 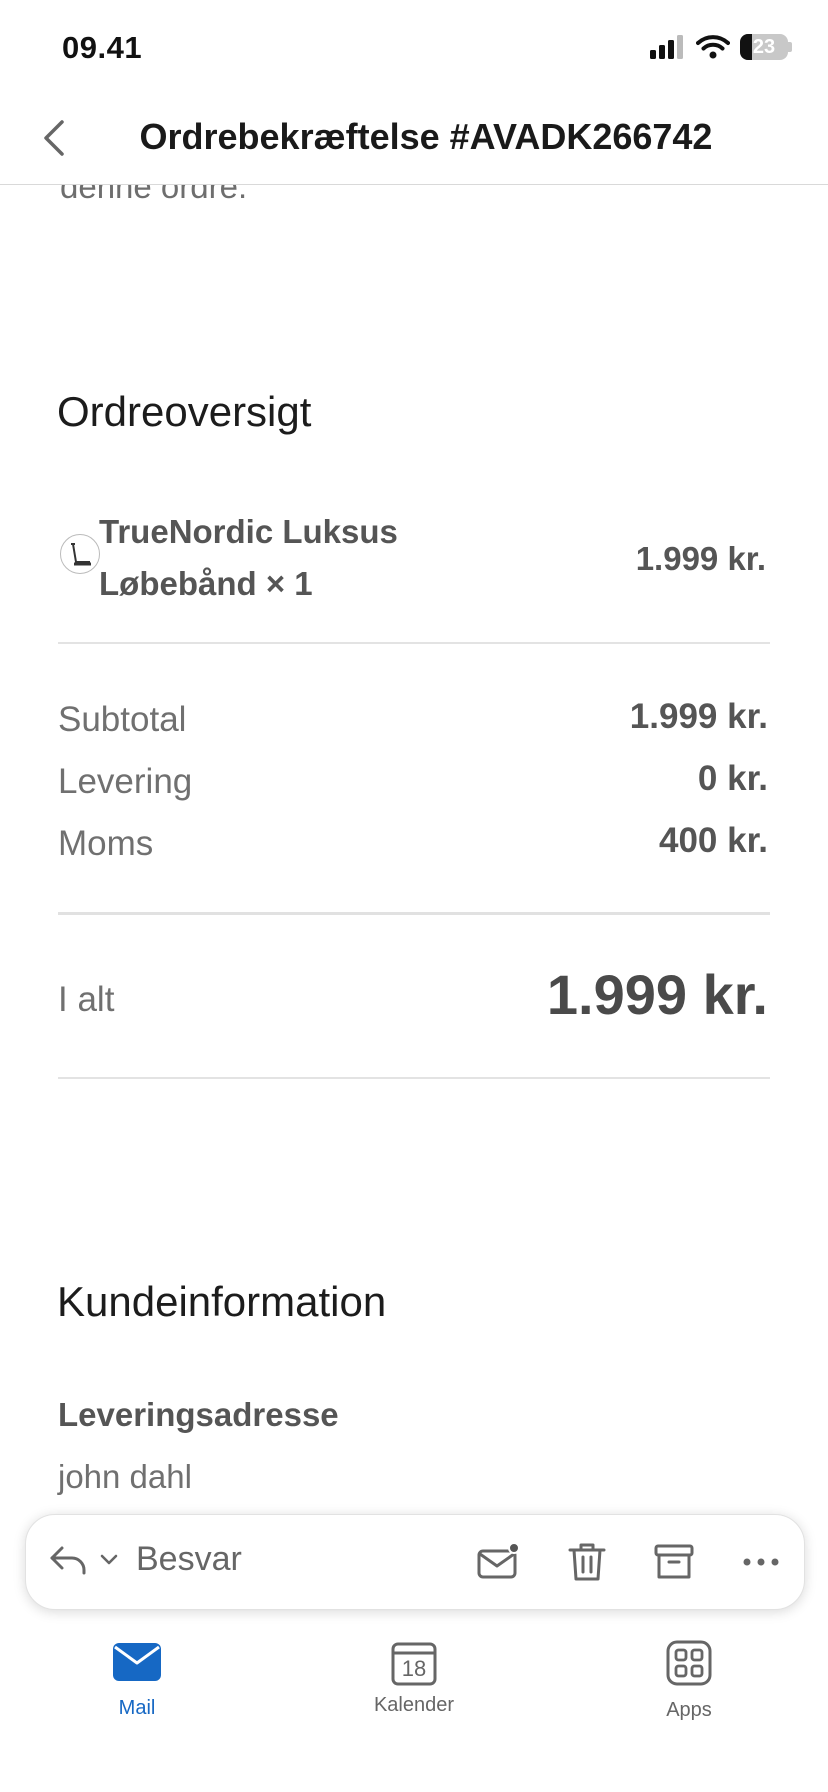 I want to click on order-item-price: 1.999 kr., so click(x=700, y=558).